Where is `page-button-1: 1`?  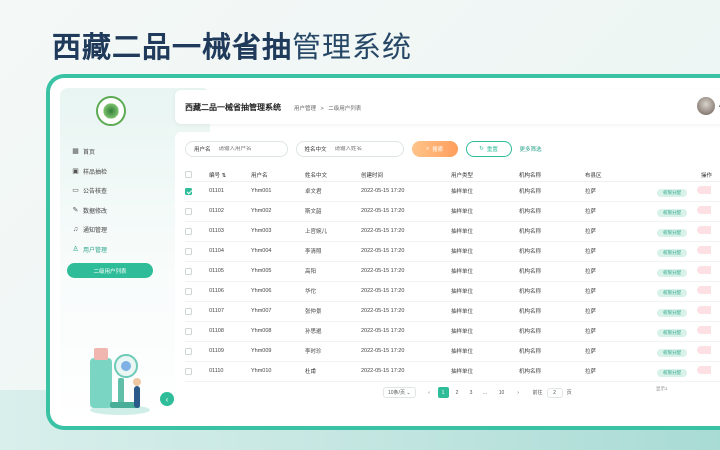
page-button-1: 1 is located at coordinates (443, 392).